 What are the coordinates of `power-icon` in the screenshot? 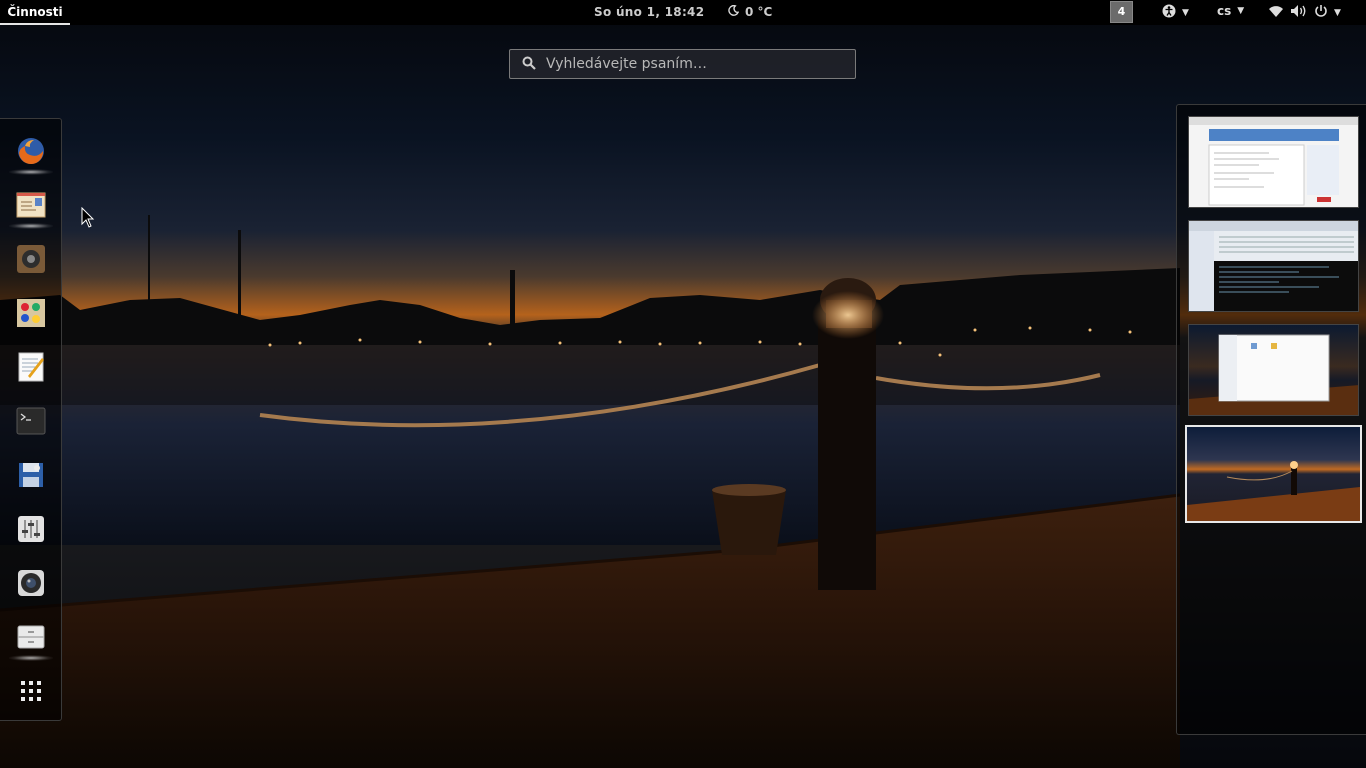 It's located at (1321, 12).